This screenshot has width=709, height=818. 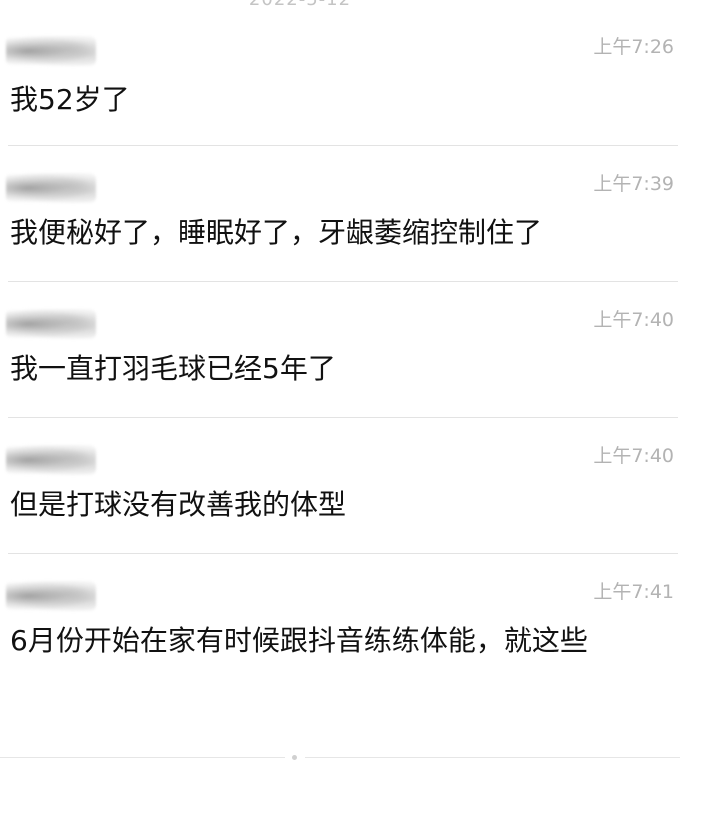 I want to click on date-header: 2022-5-12, so click(x=300, y=5).